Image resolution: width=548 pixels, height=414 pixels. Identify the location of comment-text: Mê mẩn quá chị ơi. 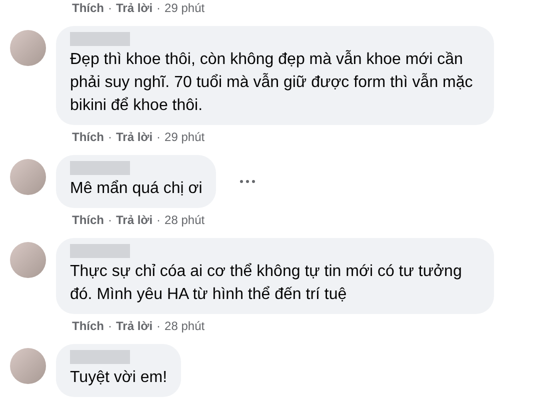
(136, 189).